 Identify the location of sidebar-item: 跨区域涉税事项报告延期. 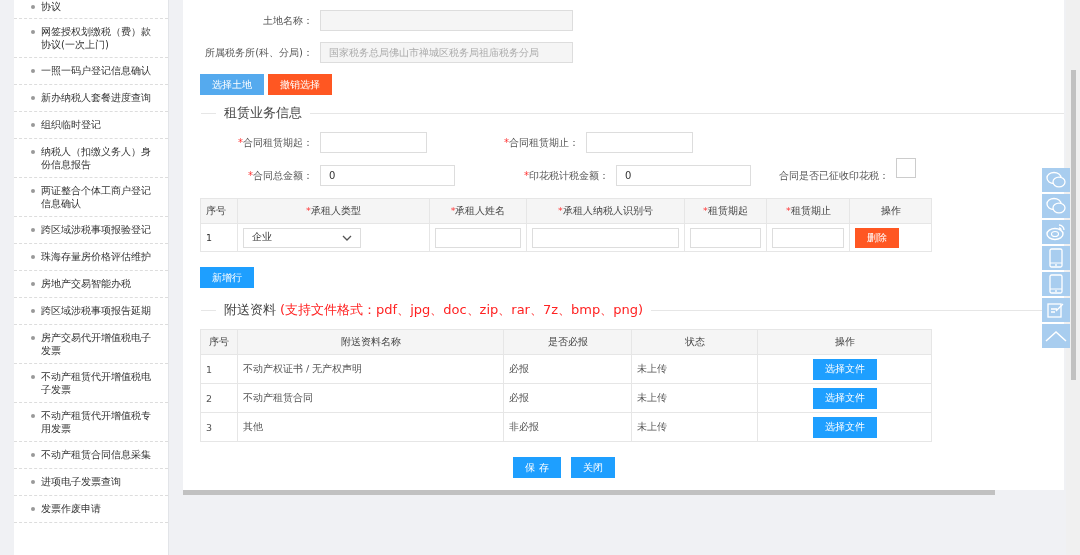
(91, 311).